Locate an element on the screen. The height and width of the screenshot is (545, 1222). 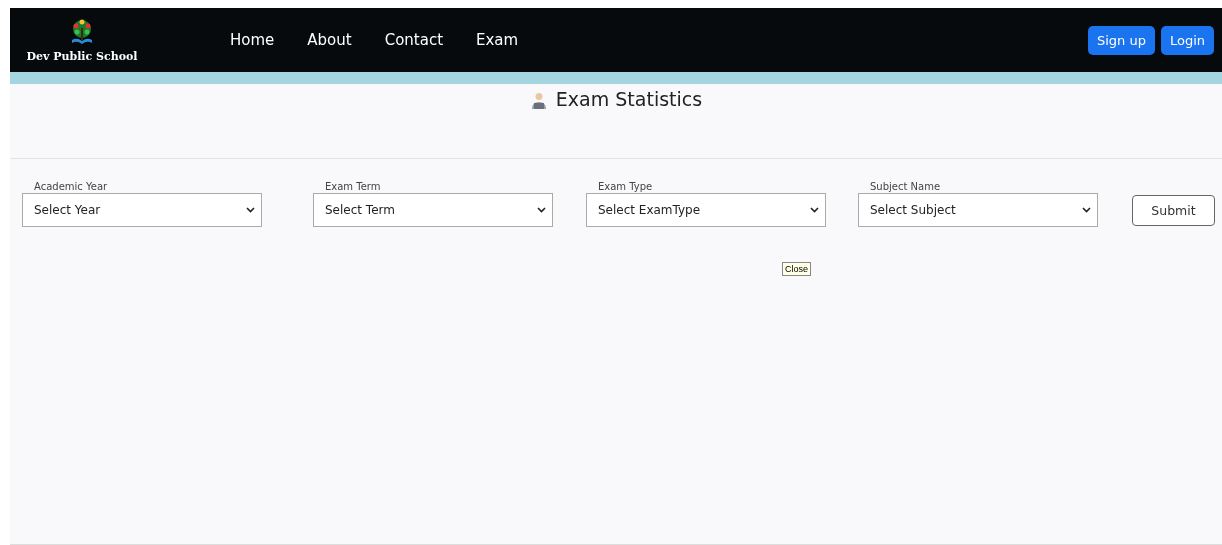
field-label: Exam Type is located at coordinates (625, 187).